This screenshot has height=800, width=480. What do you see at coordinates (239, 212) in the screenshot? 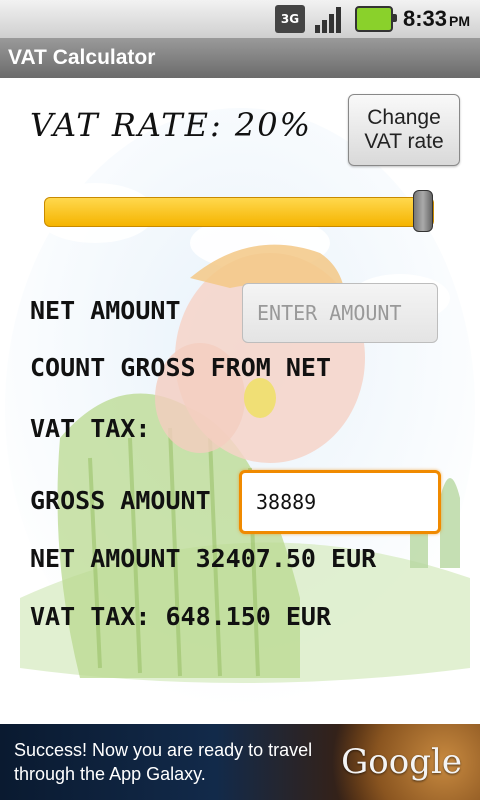
I see `vat-rate-slider` at bounding box center [239, 212].